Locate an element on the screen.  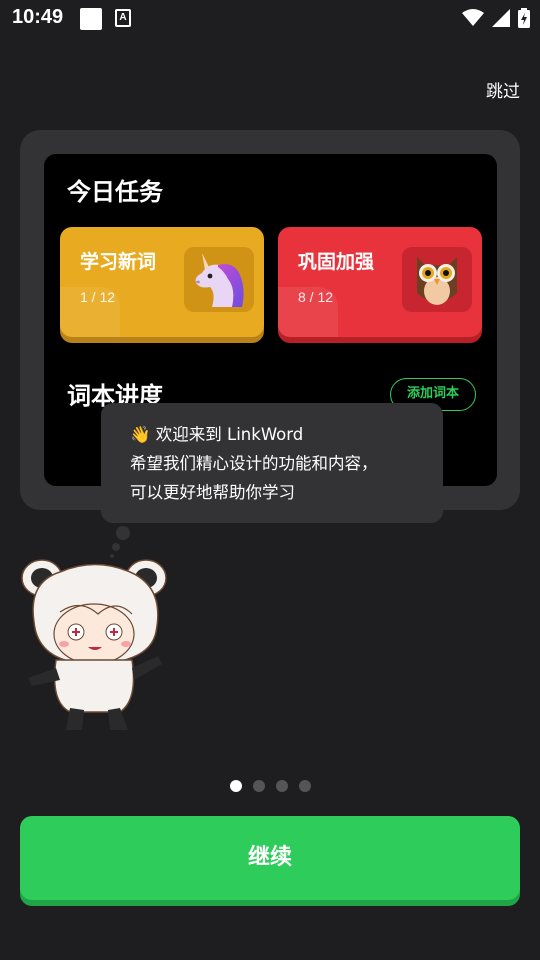
page-indicator is located at coordinates (270, 786).